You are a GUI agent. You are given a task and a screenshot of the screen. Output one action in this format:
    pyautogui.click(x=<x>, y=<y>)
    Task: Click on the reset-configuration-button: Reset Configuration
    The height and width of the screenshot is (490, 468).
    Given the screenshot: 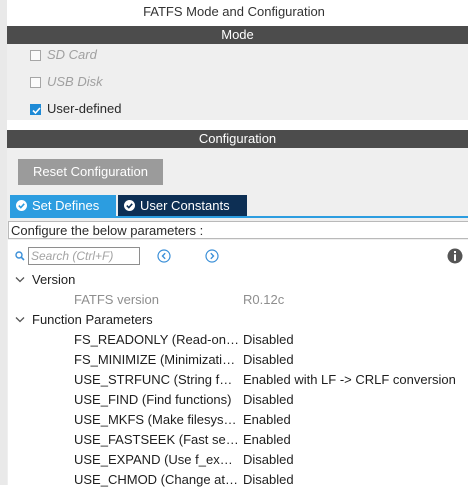 What is the action you would take?
    pyautogui.click(x=90, y=172)
    